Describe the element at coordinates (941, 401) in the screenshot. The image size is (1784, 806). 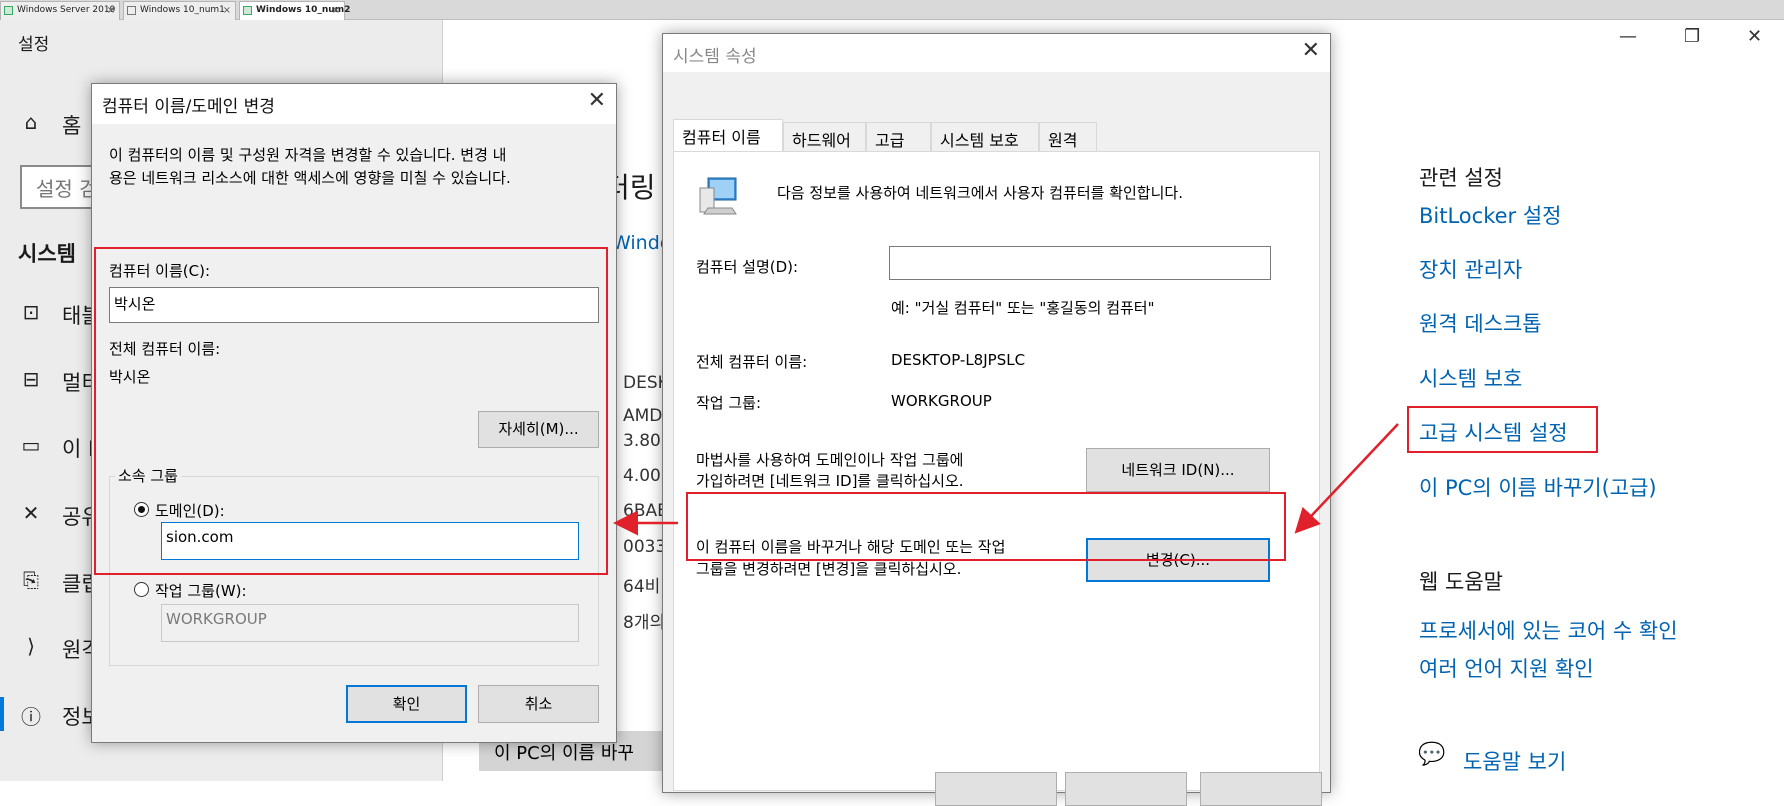
I see `workgroup-value: WORKGROUP` at that location.